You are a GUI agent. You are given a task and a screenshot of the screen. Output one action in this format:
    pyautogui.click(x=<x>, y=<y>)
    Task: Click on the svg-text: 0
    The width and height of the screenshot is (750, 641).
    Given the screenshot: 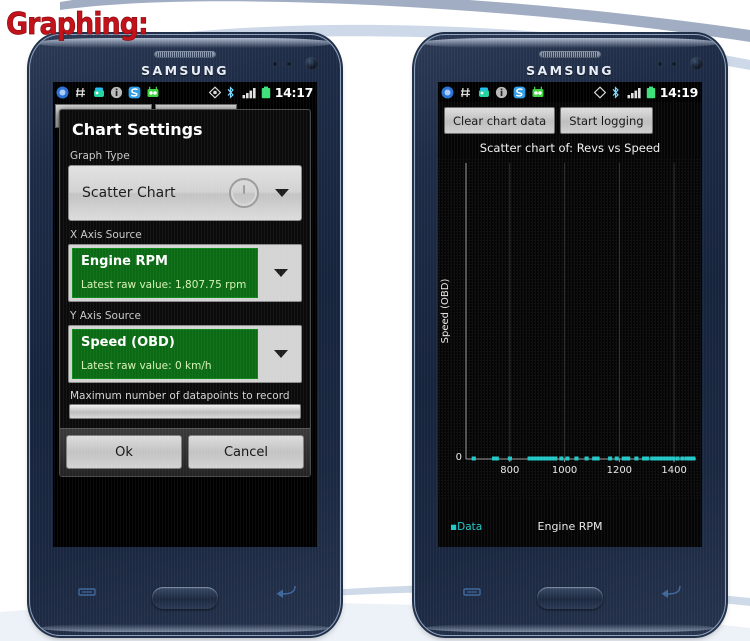 What is the action you would take?
    pyautogui.click(x=459, y=457)
    